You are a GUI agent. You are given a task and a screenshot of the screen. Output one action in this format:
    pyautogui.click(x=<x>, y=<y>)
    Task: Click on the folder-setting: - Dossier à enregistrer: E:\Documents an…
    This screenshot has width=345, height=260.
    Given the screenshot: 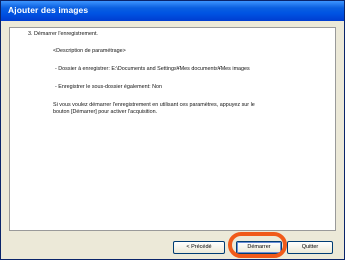 What is the action you would take?
    pyautogui.click(x=152, y=69)
    